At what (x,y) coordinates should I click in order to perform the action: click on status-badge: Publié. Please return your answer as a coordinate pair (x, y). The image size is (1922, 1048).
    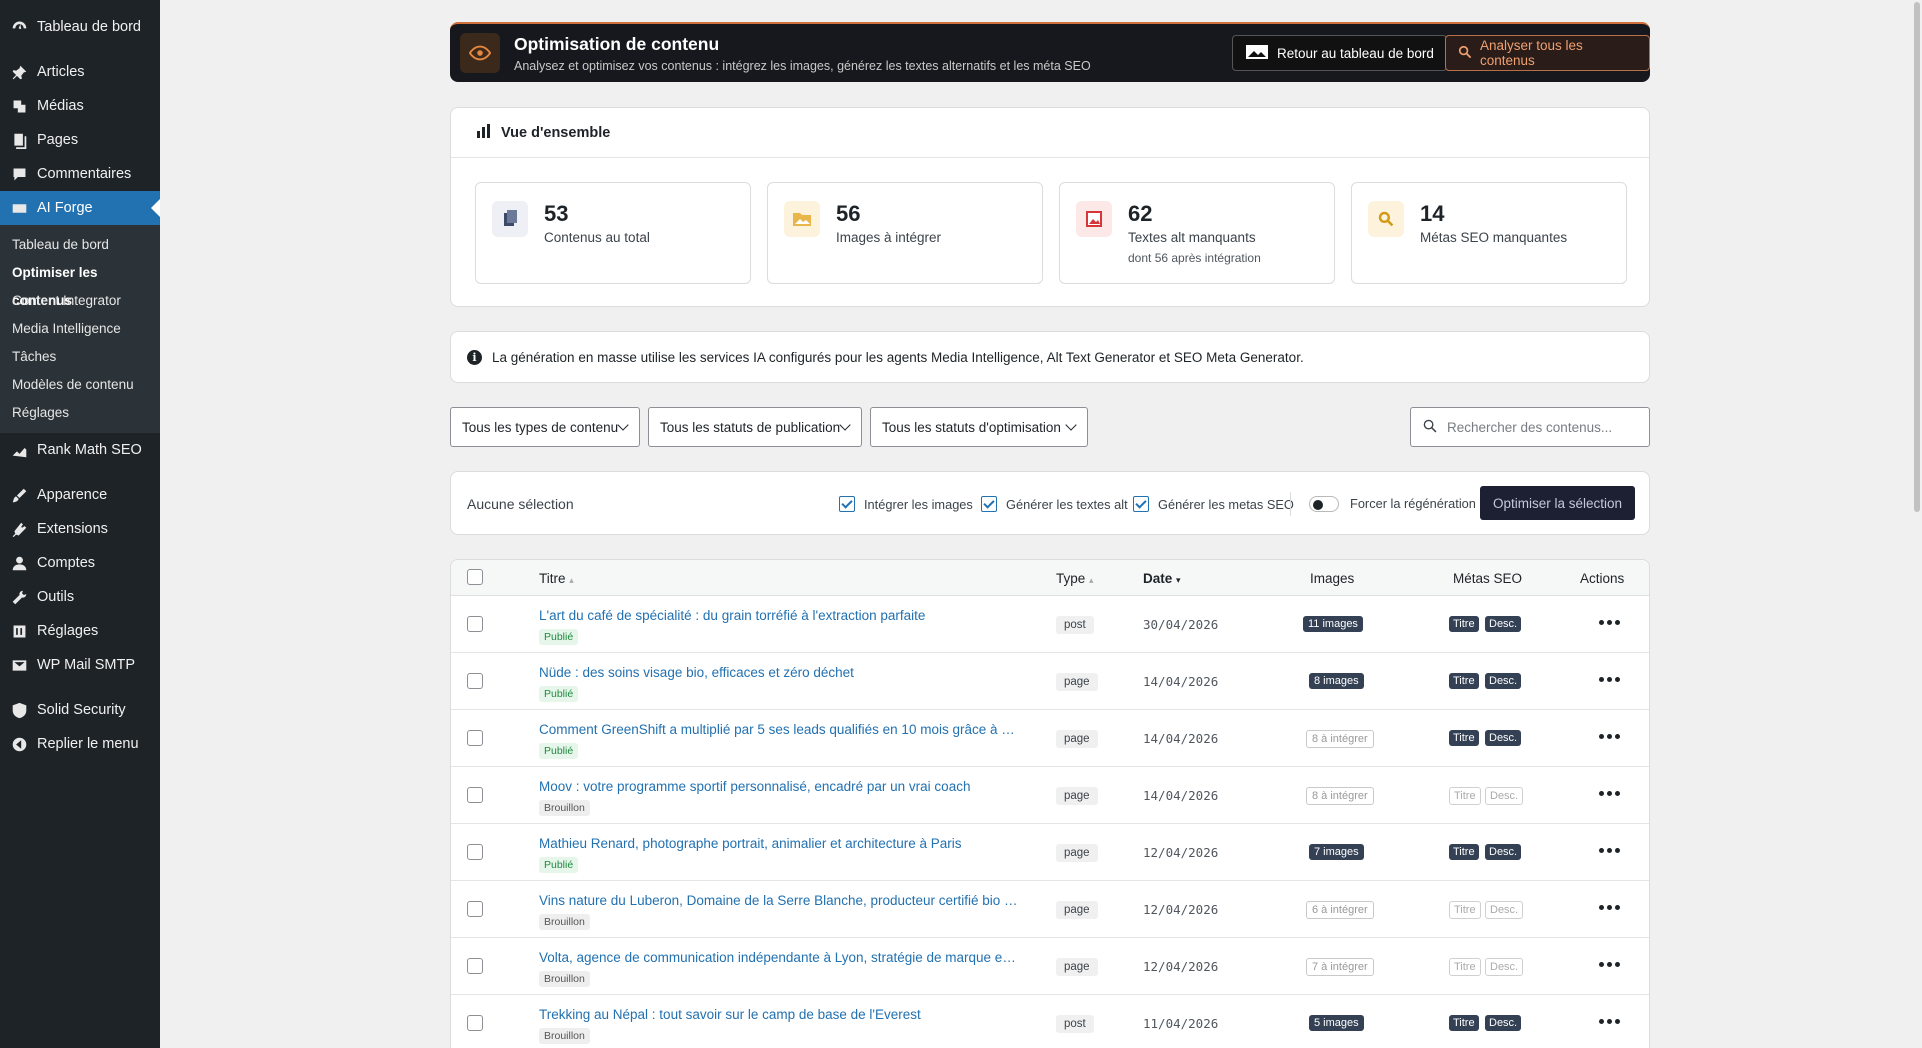
    Looking at the image, I should click on (559, 694).